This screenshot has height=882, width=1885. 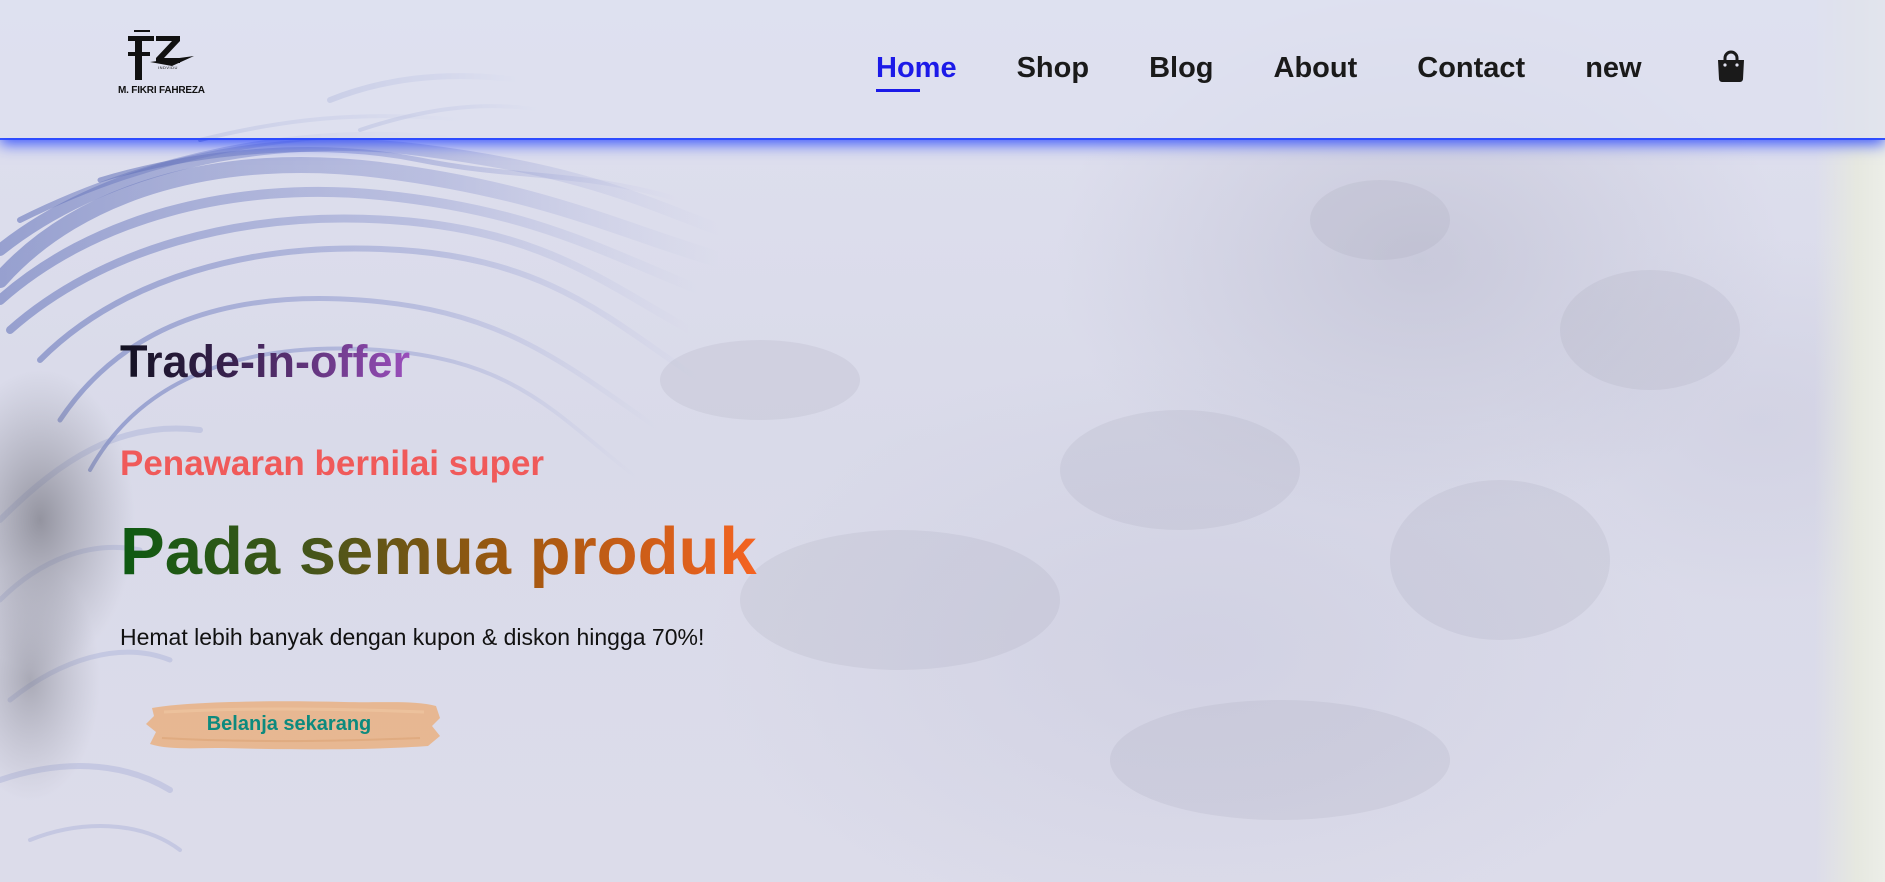 I want to click on brand-logo: INDVIDU M. FIKRI FAHREZA, so click(x=161, y=64).